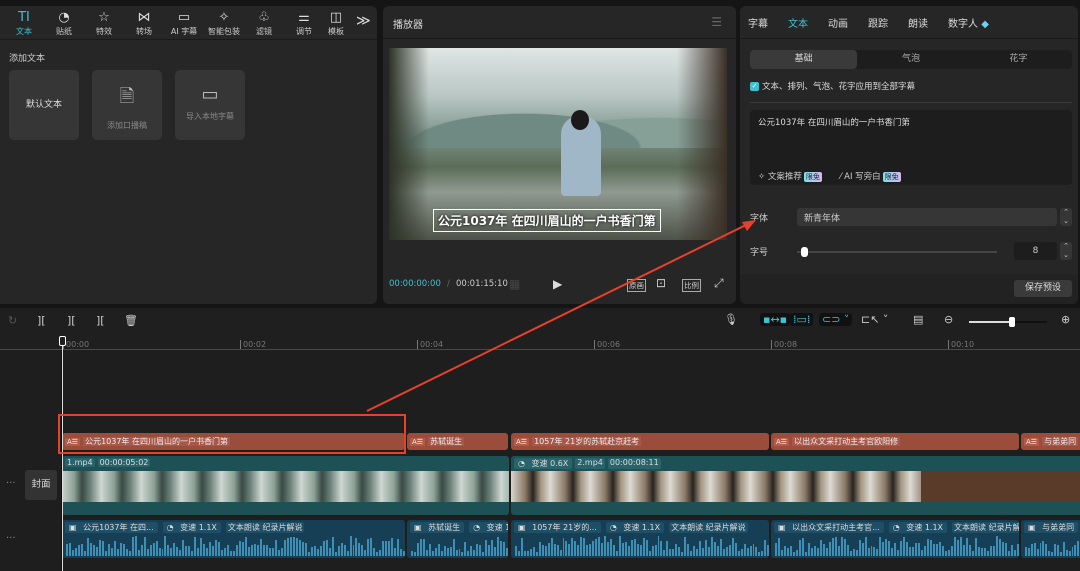  Describe the element at coordinates (561, 316) in the screenshot. I see `annotation-arrow` at that location.